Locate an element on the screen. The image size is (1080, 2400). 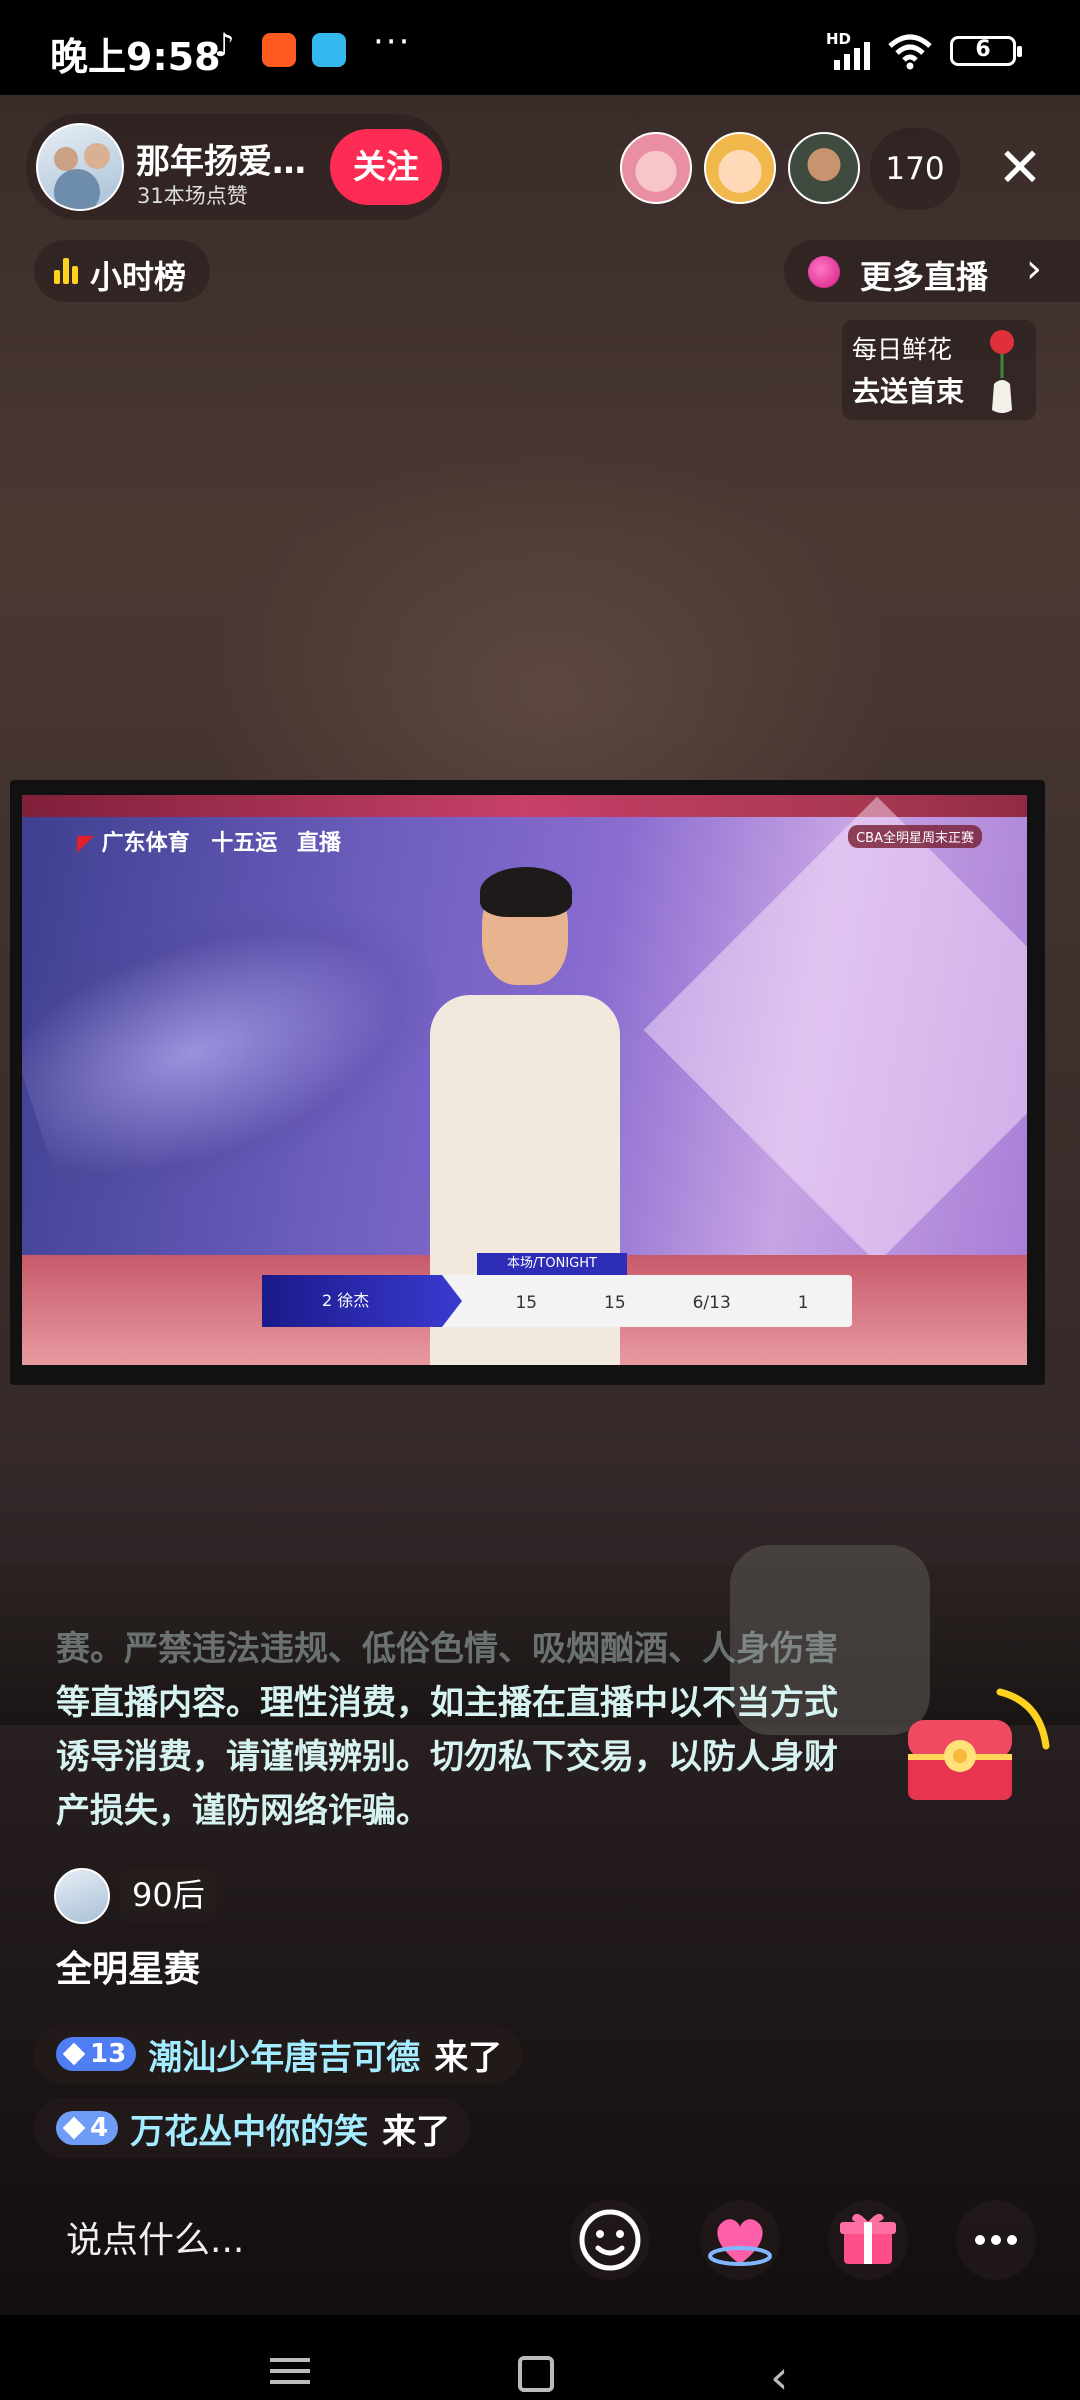
notice-line: 等直播内容。理性消费，如主播在直播中以不当方式 is located at coordinates (447, 1703).